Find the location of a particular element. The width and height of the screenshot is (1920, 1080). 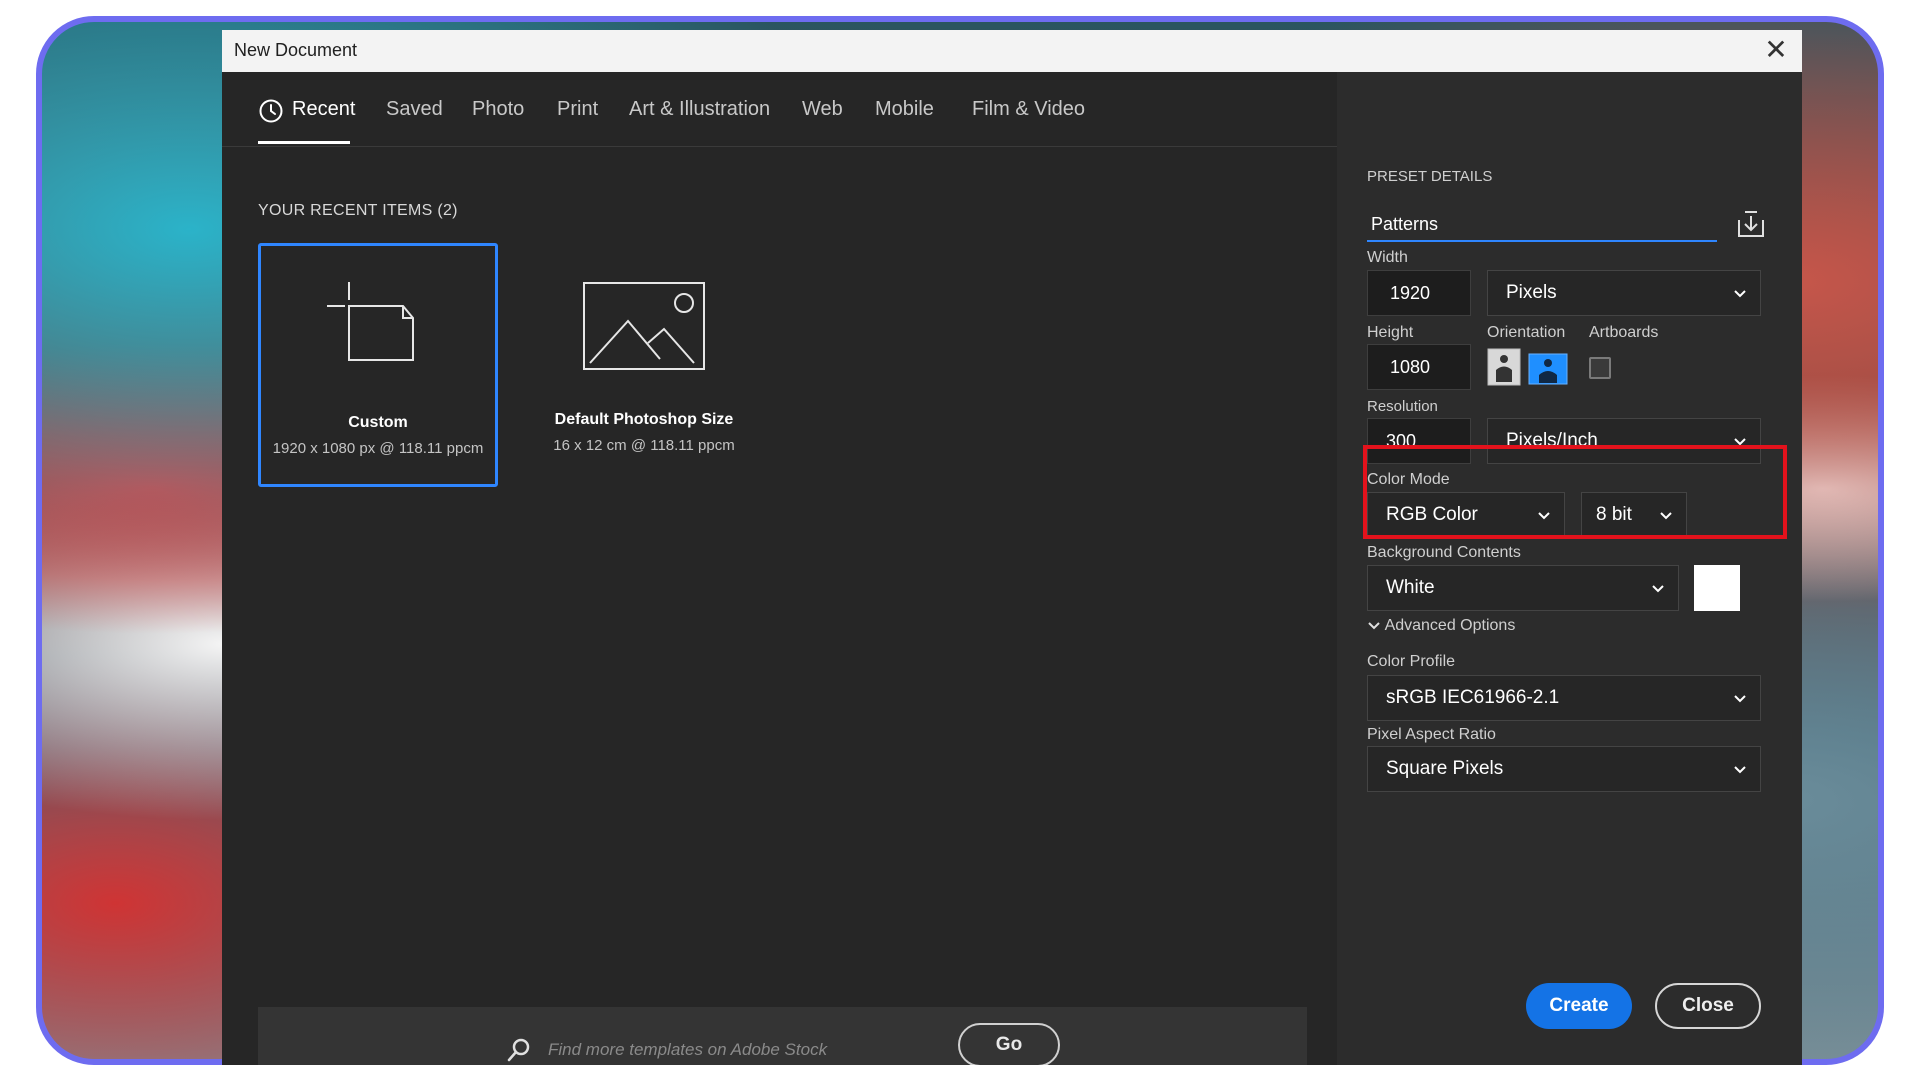

background-contents-value: White is located at coordinates (1410, 587).